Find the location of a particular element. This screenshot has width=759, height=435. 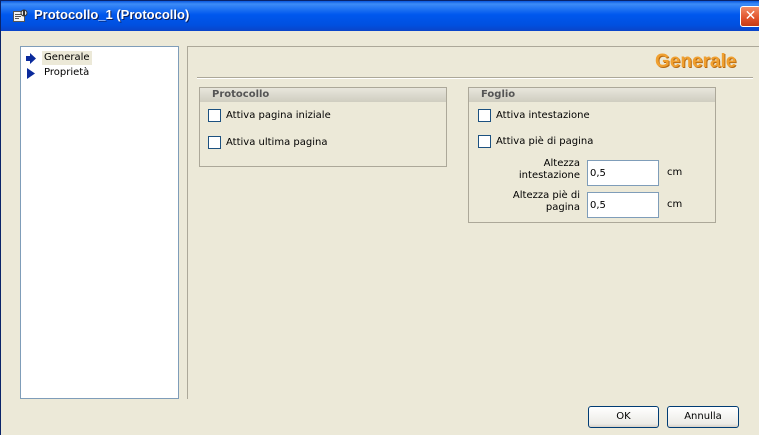

checkbox-label: Attiva pagina iniziale is located at coordinates (278, 115).